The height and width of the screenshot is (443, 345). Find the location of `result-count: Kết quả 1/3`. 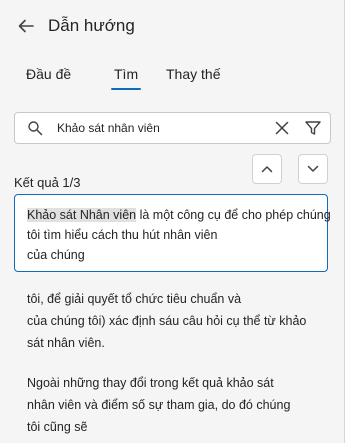

result-count: Kết quả 1/3 is located at coordinates (47, 182).